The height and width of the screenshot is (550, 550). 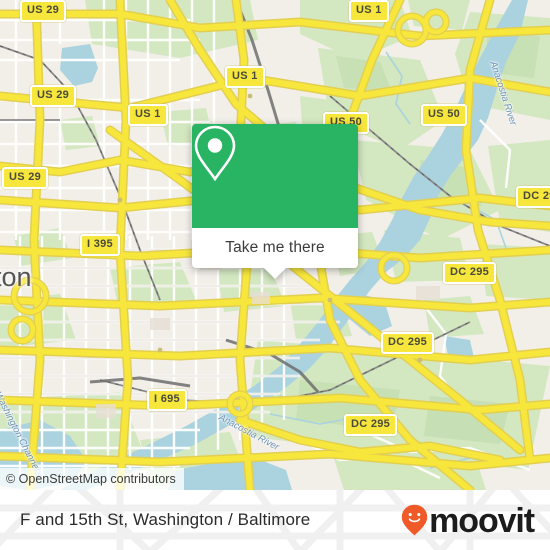 I want to click on place-title-text: F and 15th St, Washington / Baltimore, so click(x=165, y=519).